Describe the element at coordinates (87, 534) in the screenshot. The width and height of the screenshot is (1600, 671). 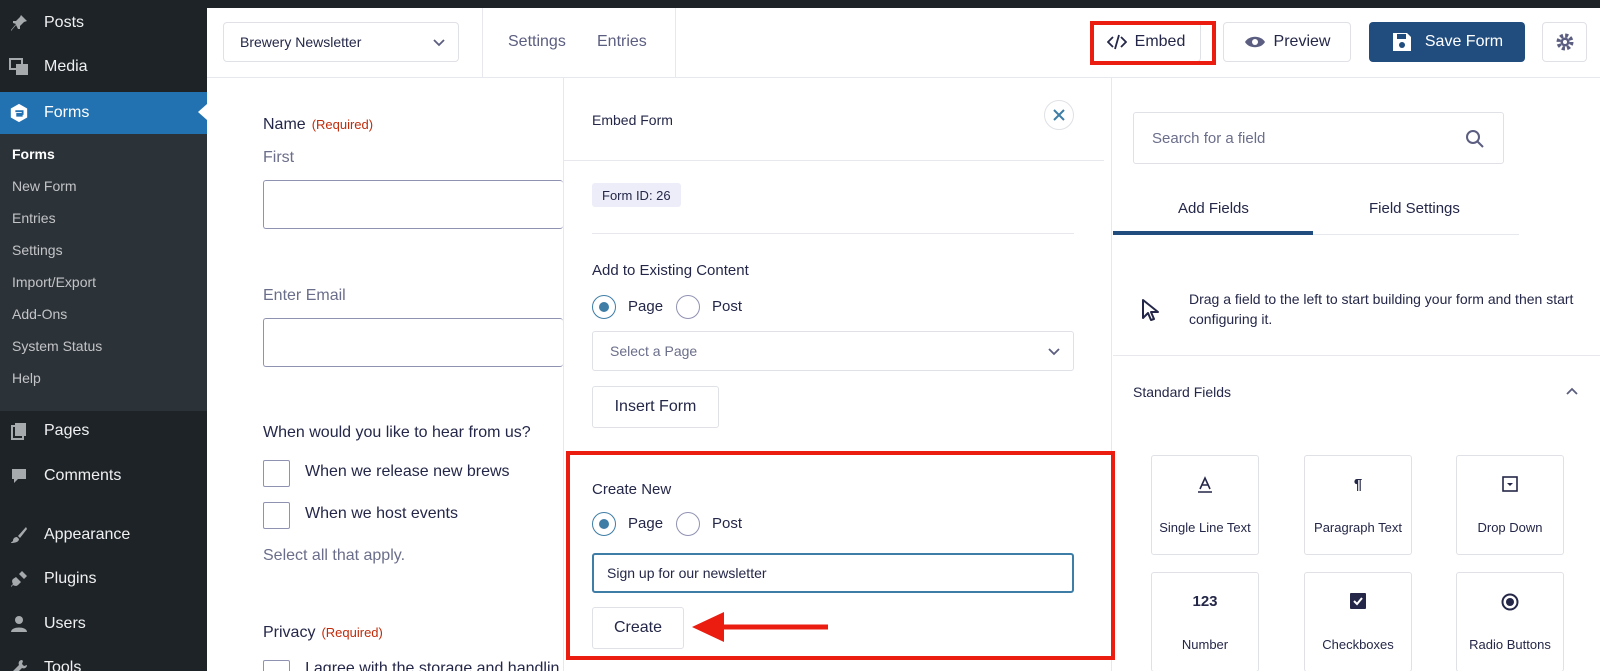
I see `menu-label: Appearance` at that location.